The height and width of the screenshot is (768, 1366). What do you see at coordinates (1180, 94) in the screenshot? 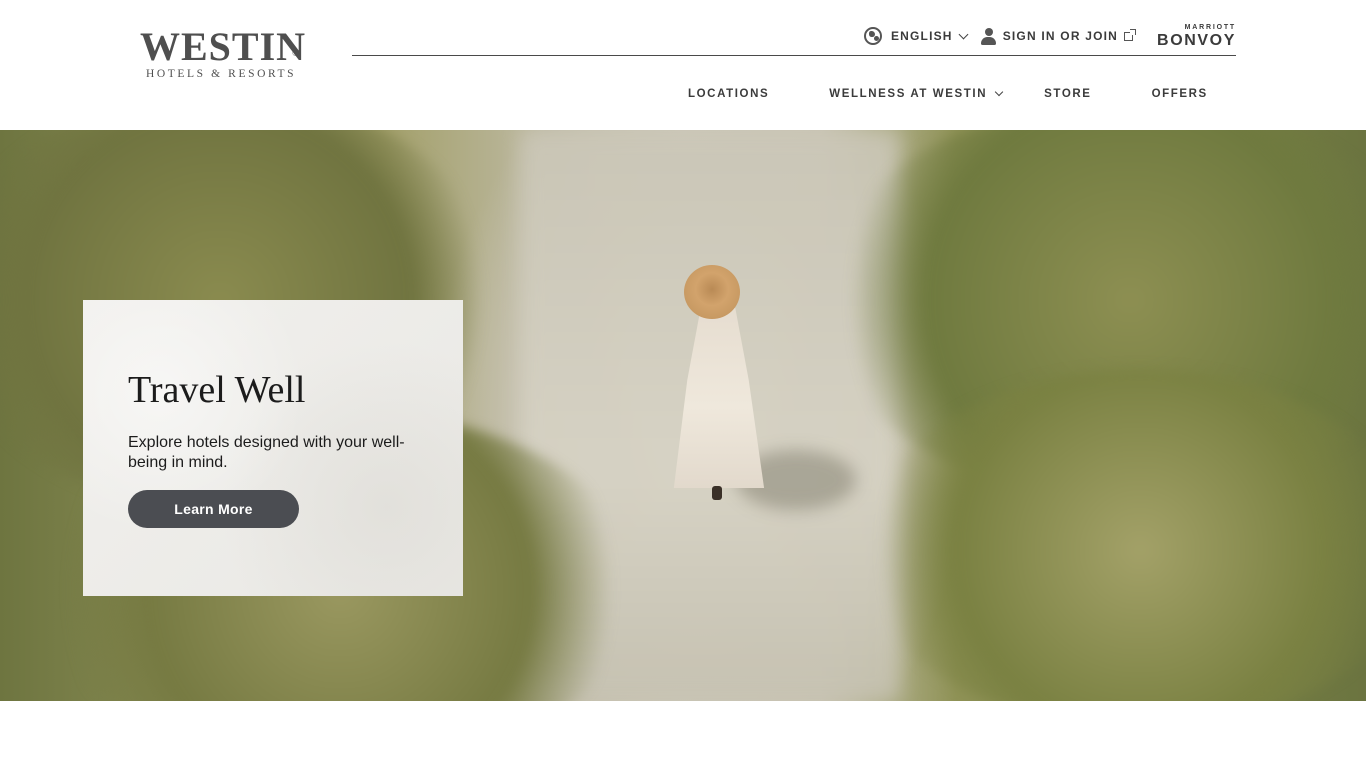
I see `nav-item-offers: OFFERS` at bounding box center [1180, 94].